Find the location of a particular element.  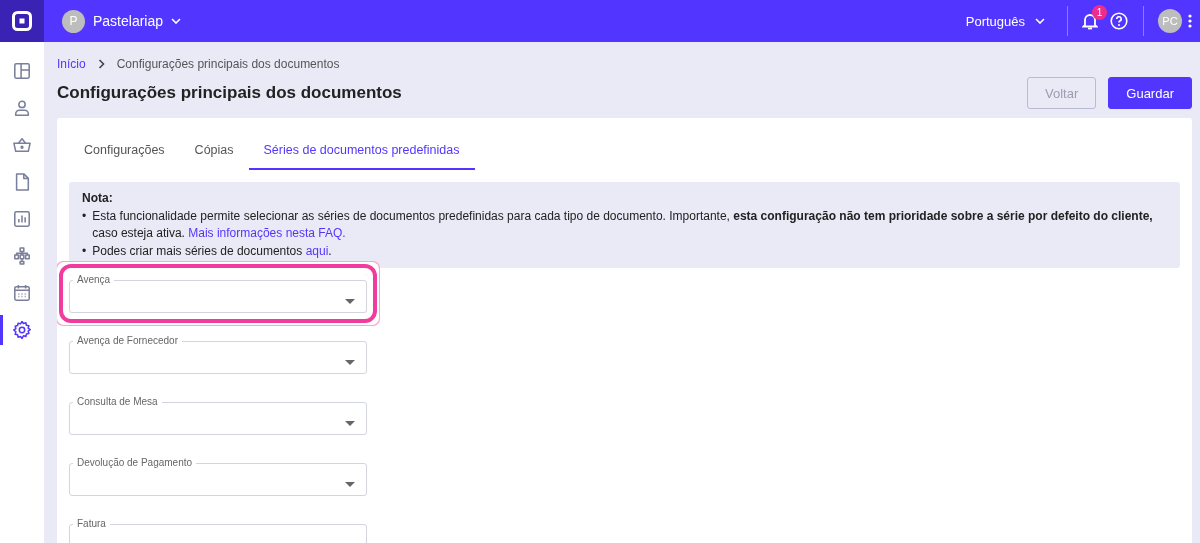

tab: Cópias is located at coordinates (214, 150).